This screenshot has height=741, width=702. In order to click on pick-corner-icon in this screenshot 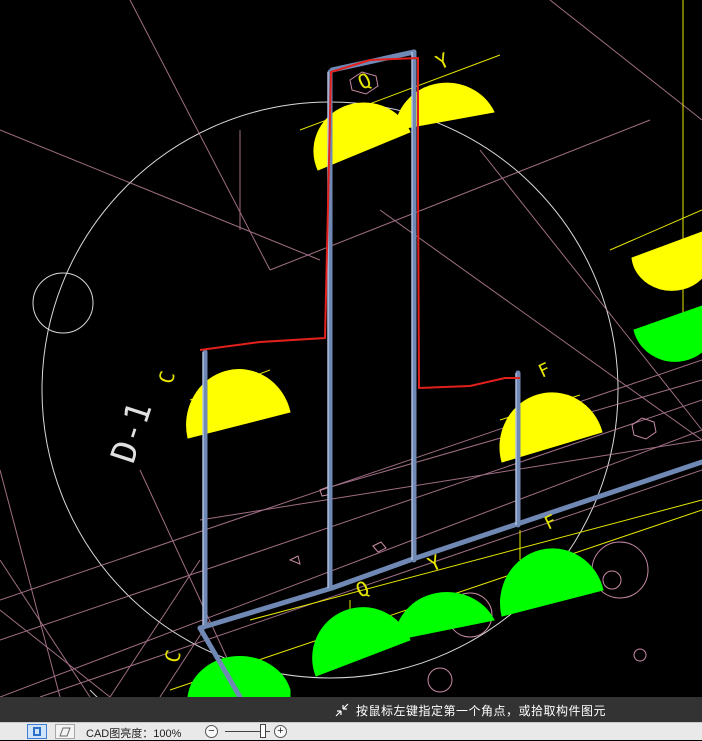, I will do `click(342, 710)`.